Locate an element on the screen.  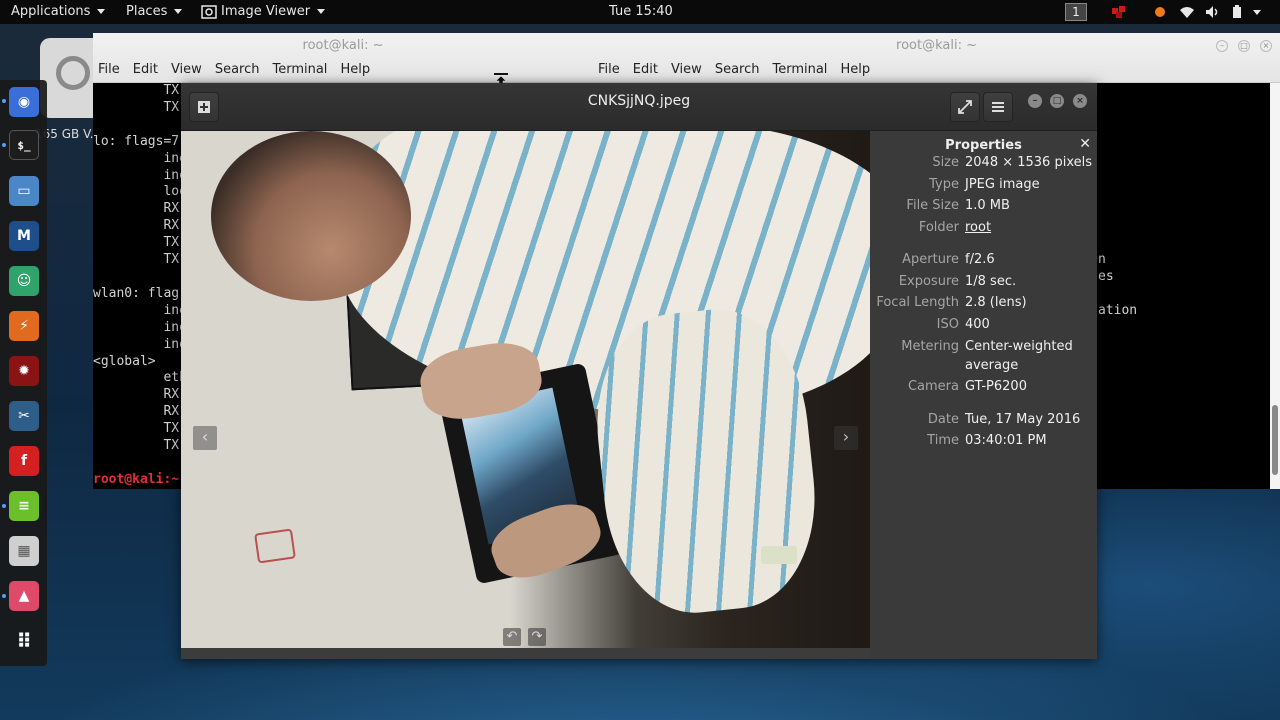
battery-icon is located at coordinates (1239, 12).